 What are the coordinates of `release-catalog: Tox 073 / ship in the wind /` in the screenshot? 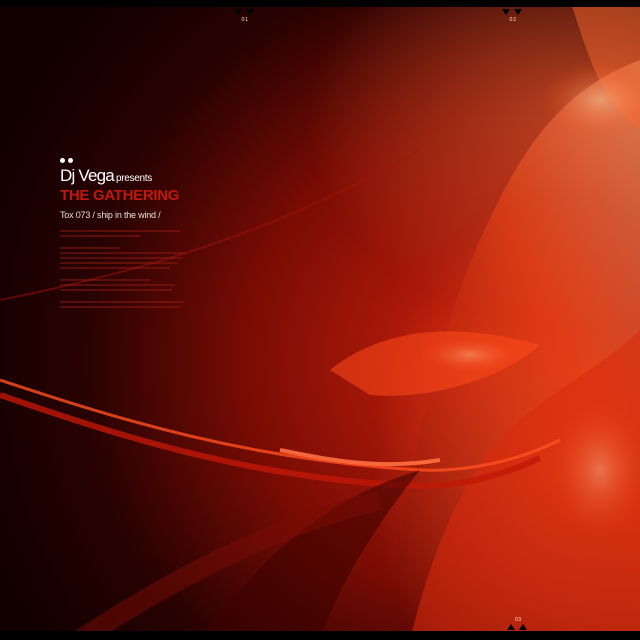 It's located at (110, 215).